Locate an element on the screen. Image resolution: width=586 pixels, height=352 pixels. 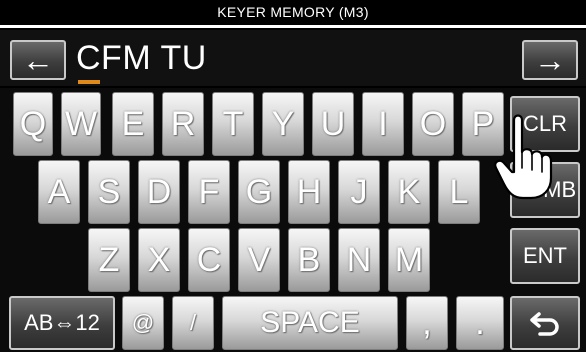
window-title: KEYER MEMORY (M3) is located at coordinates (293, 14).